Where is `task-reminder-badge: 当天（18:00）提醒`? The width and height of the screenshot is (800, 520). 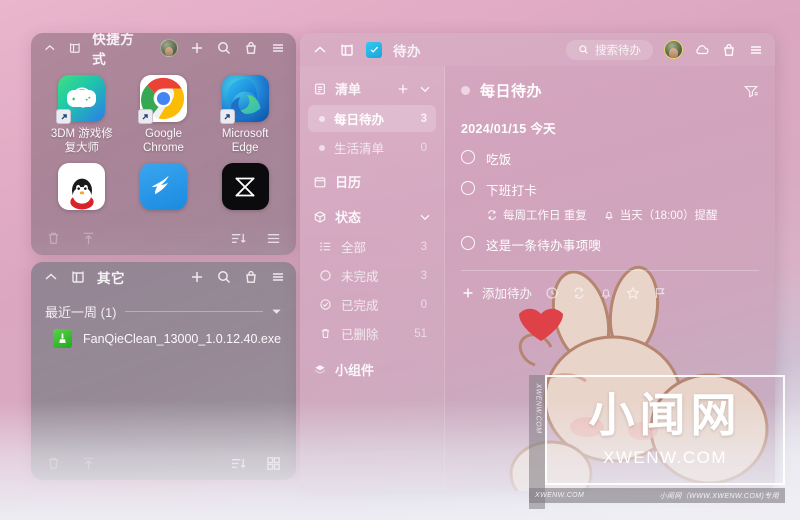
task-reminder-badge: 当天（18:00）提醒 is located at coordinates (660, 215).